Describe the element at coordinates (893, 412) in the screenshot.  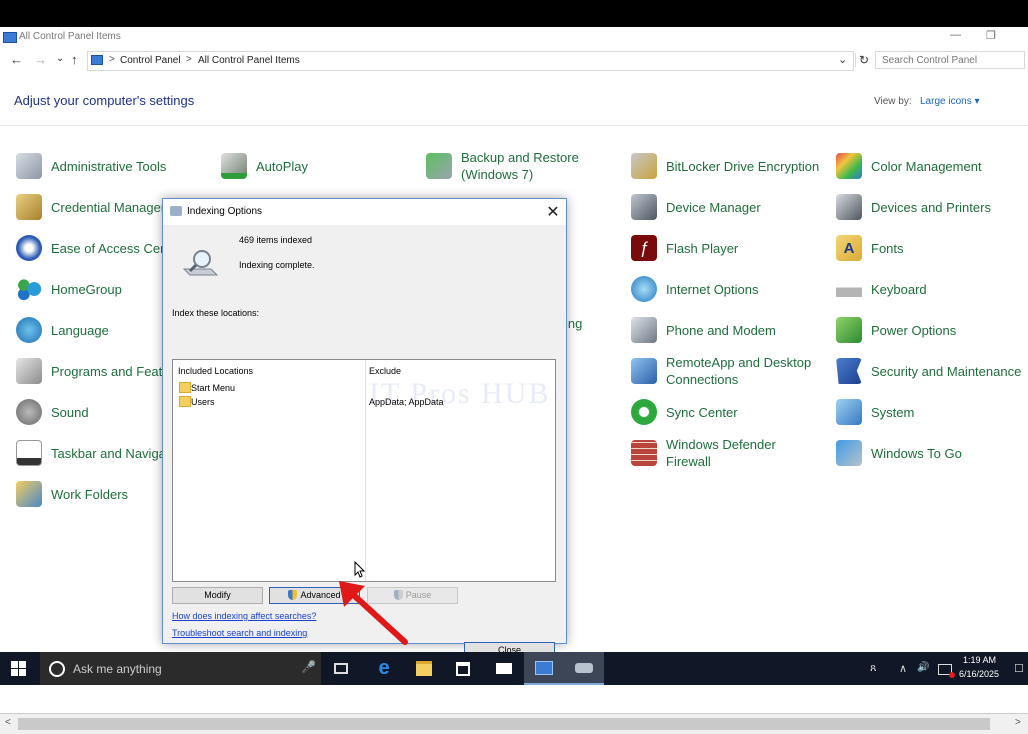
I see `item-label: System` at that location.